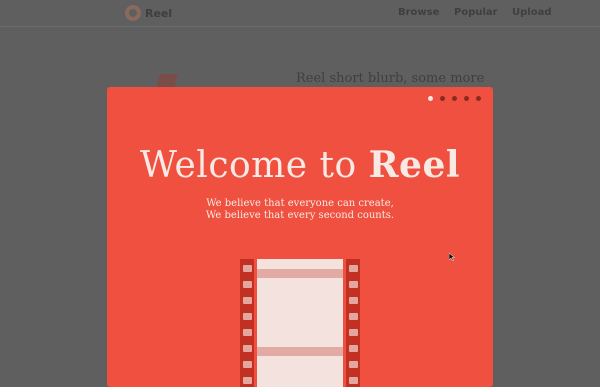 The height and width of the screenshot is (387, 600). I want to click on tagline-line-1: We believe that everyone can create,, so click(300, 203).